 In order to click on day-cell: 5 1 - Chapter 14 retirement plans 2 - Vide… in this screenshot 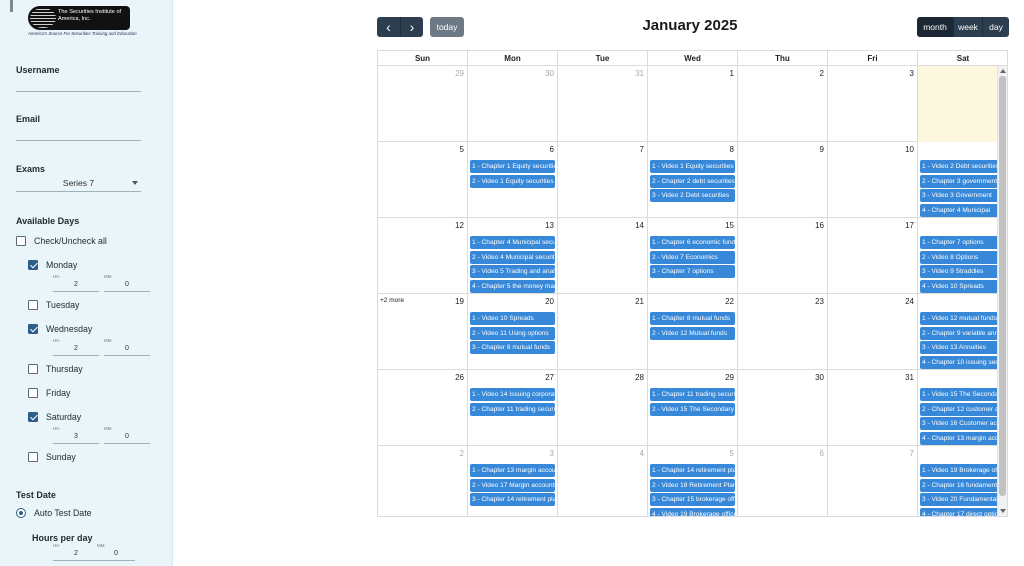, I will do `click(693, 481)`.